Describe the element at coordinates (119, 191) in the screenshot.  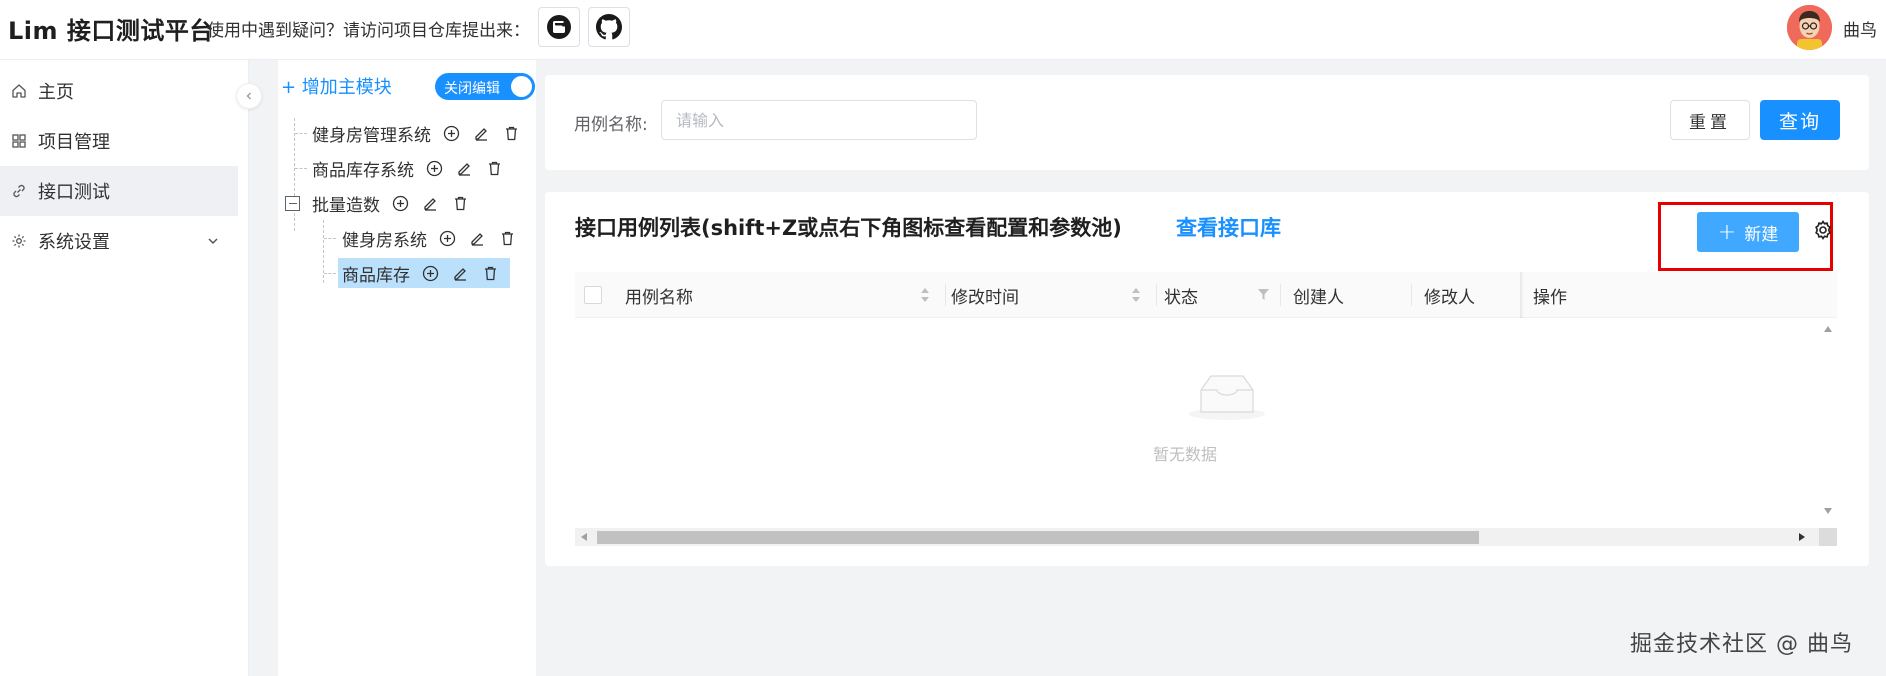
I see `sidebar-item-api-test: 接口测试` at that location.